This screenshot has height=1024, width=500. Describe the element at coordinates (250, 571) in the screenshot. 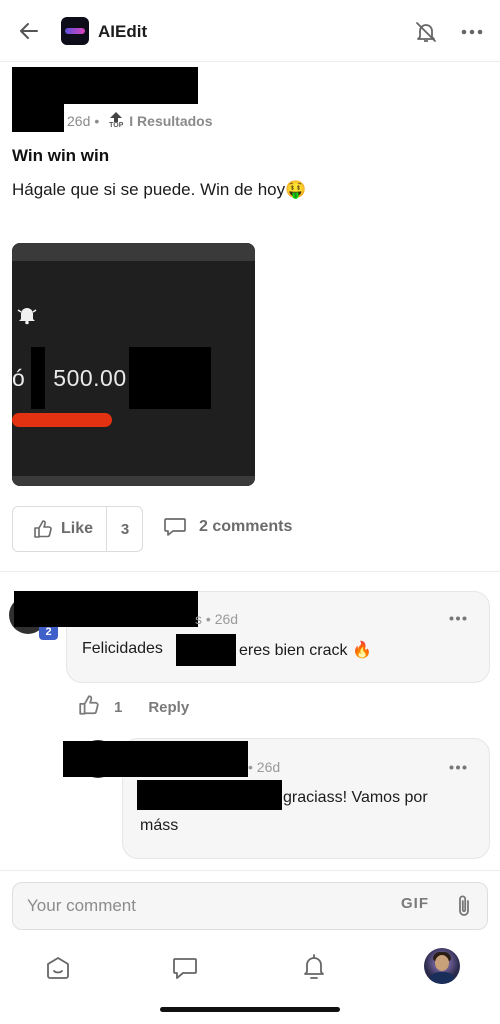

I see `section-divider` at that location.